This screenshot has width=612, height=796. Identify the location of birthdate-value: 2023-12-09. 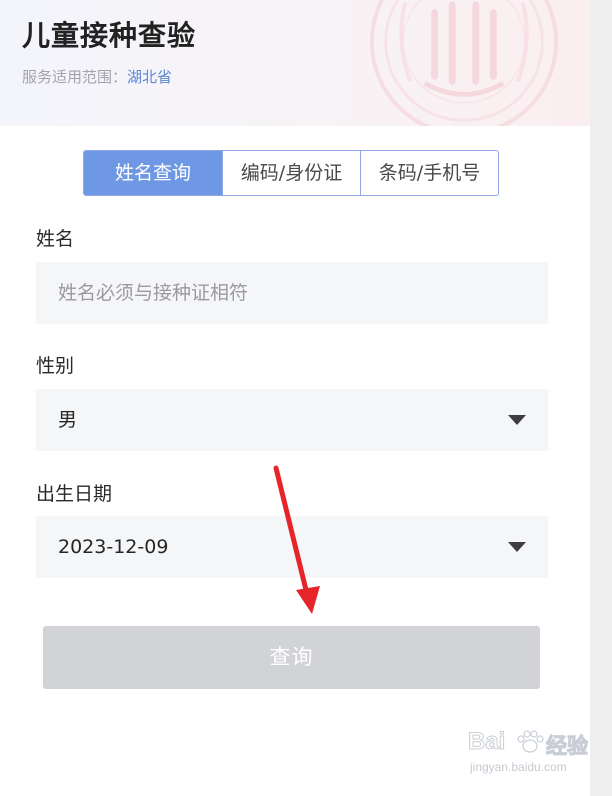
(113, 547).